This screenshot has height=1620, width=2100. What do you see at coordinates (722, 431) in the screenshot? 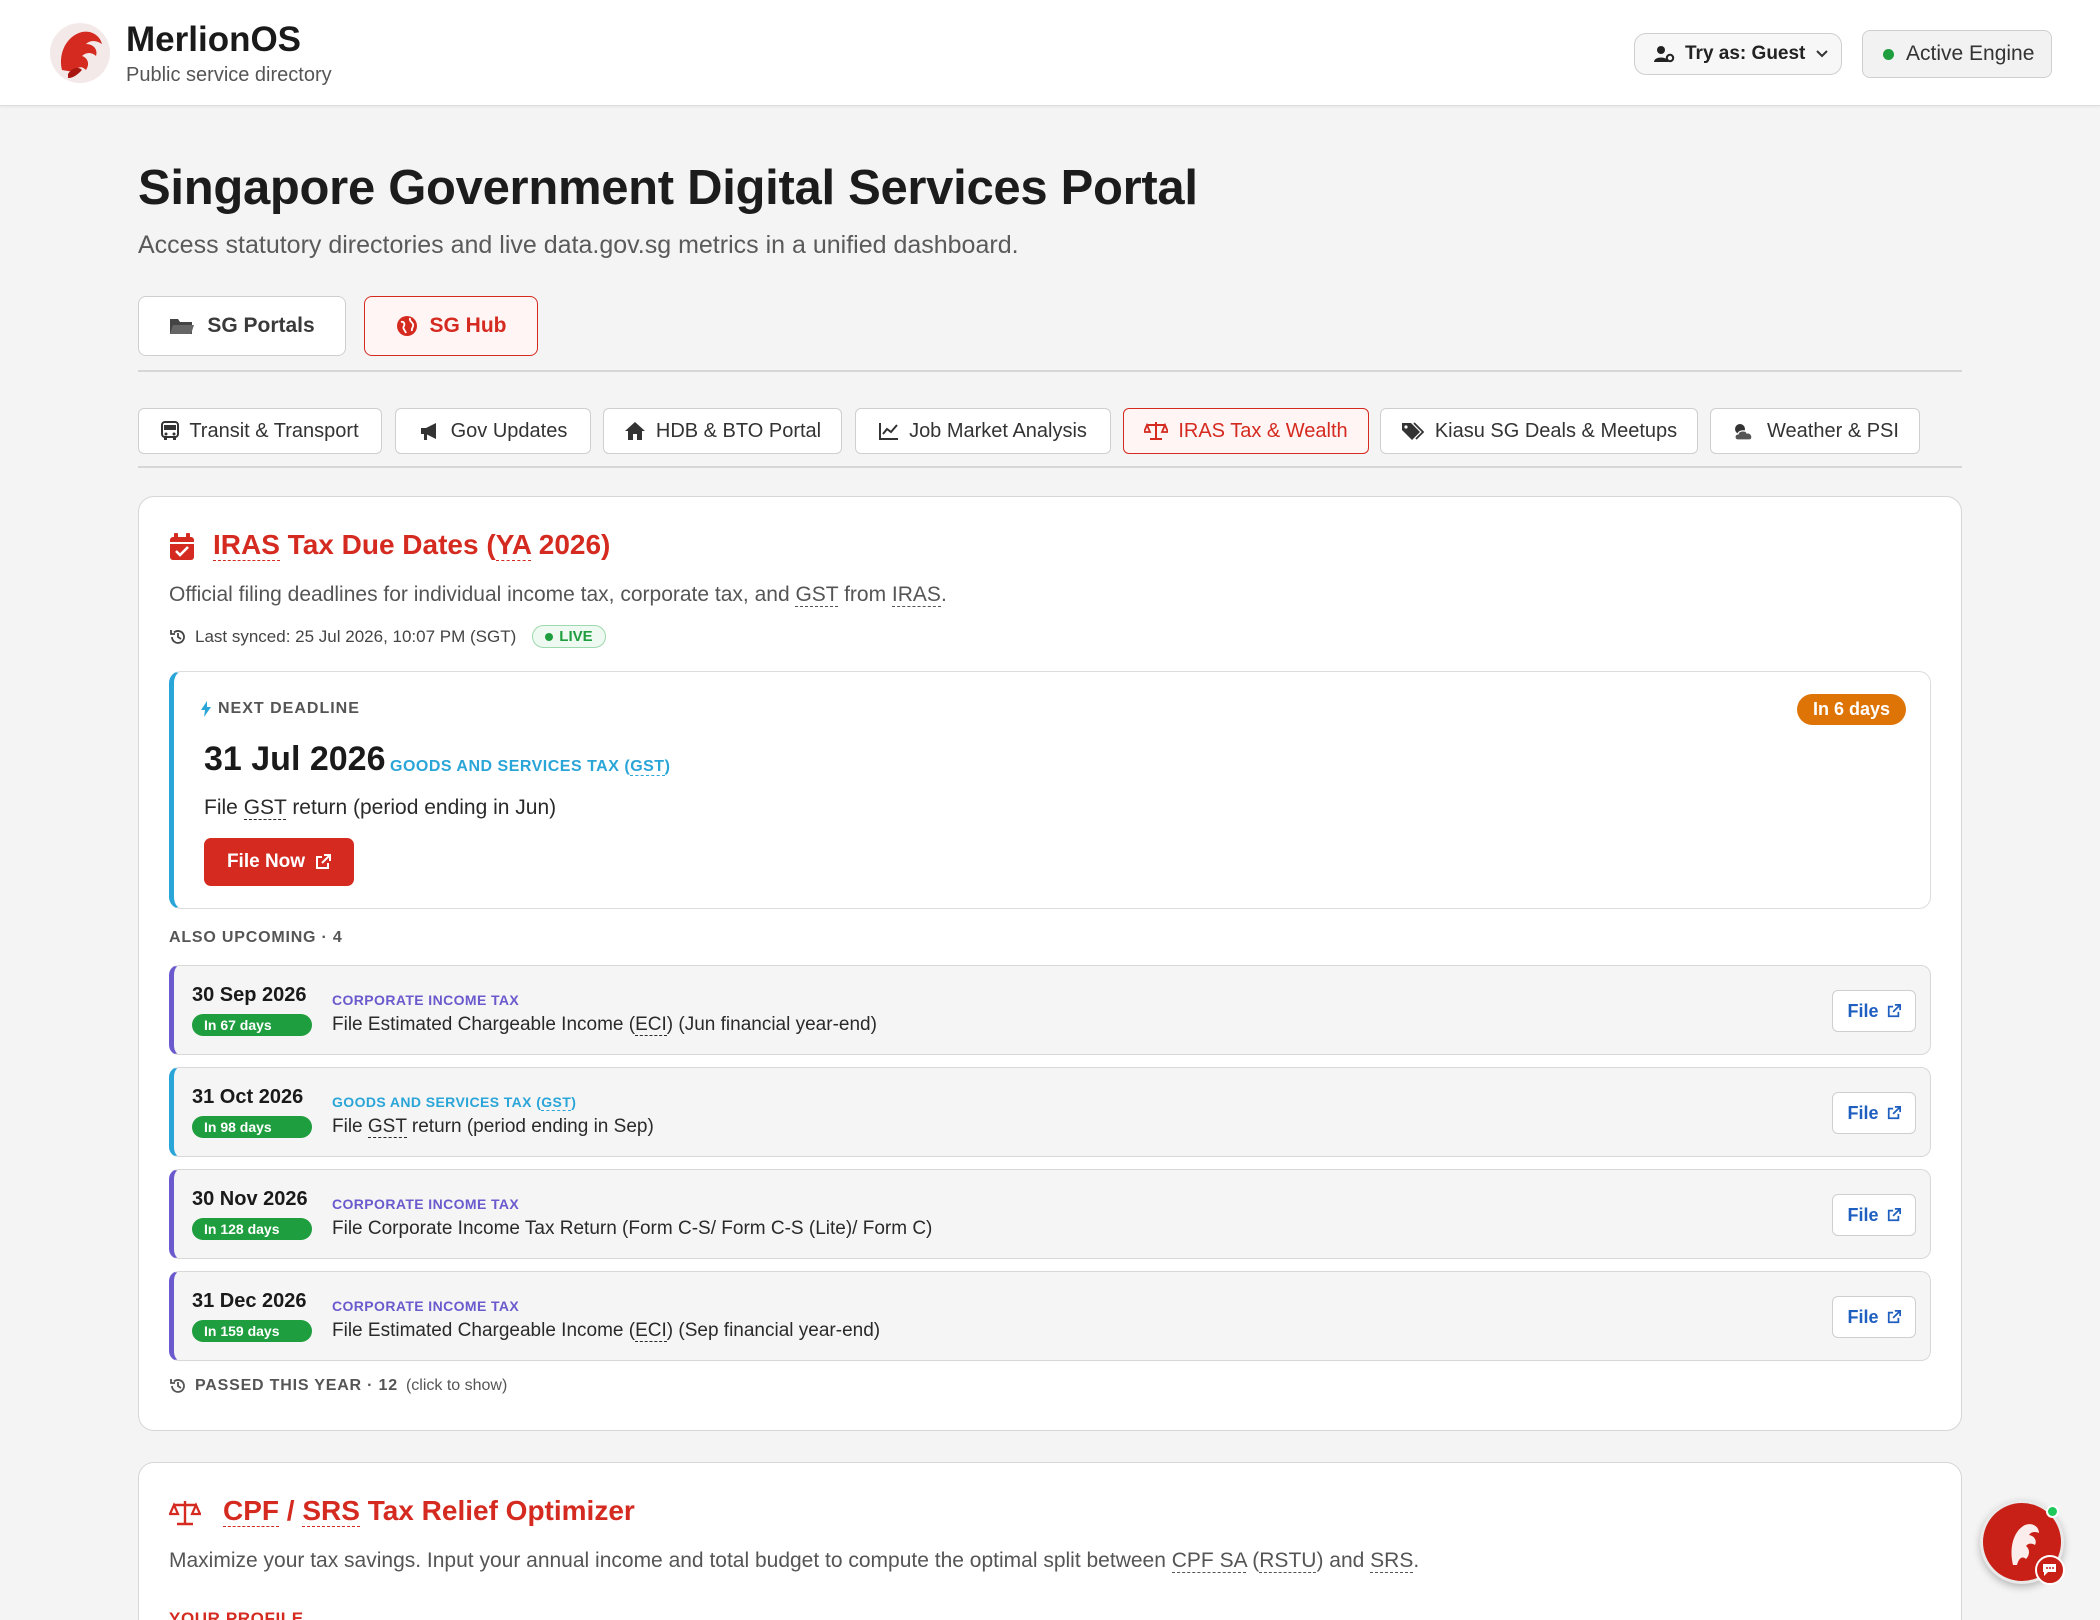
I see `tab-hdb-bto-portal: HDB & BTO Portal` at bounding box center [722, 431].